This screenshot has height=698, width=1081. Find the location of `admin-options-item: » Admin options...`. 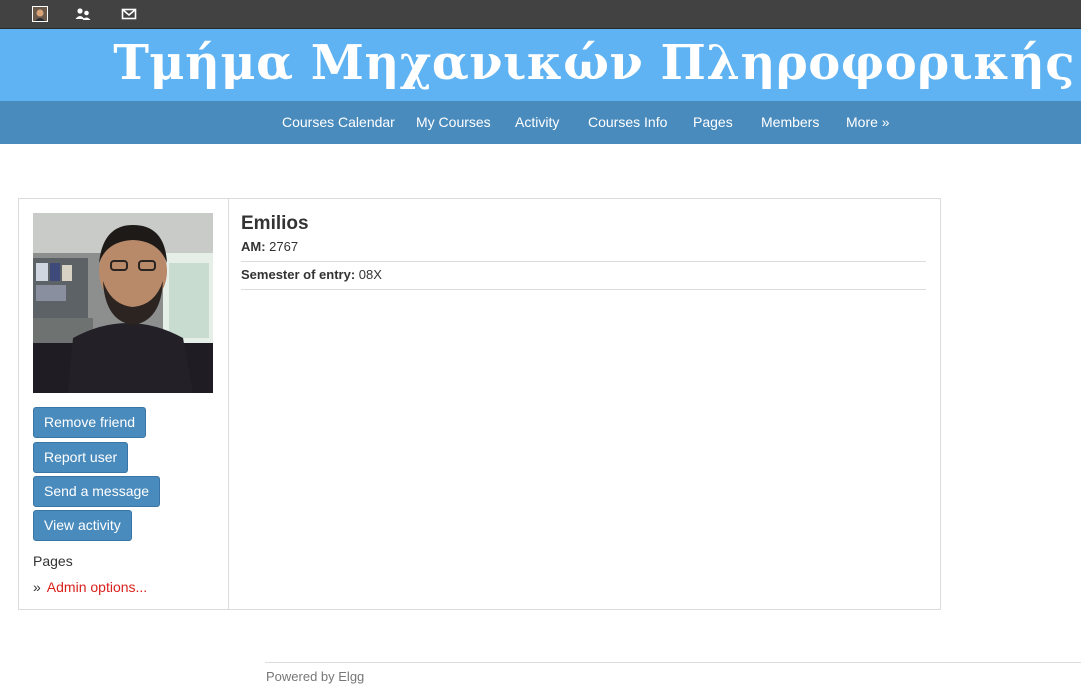

admin-options-item: » Admin options... is located at coordinates (90, 587).